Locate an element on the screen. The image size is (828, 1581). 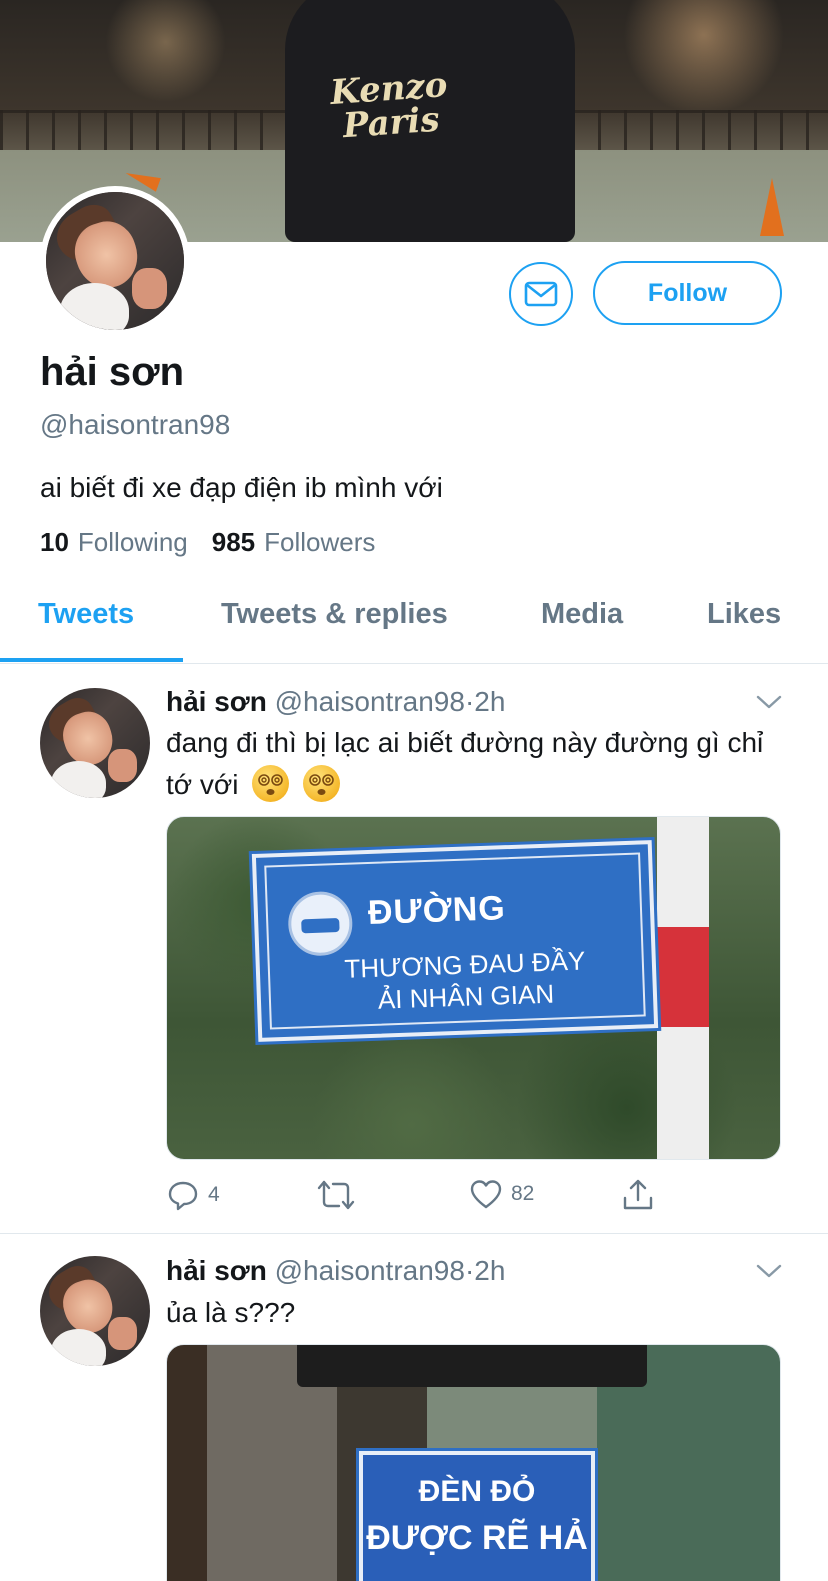
hoodie-print: Kenzo Paris is located at coordinates (388, 106).